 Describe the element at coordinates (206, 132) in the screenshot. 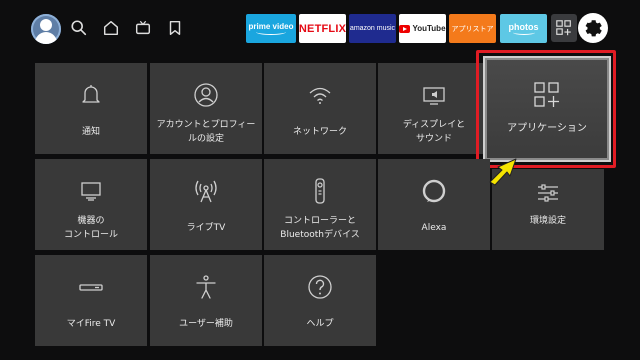

I see `tile-label: アカウントとプロフィー ルの設定` at that location.